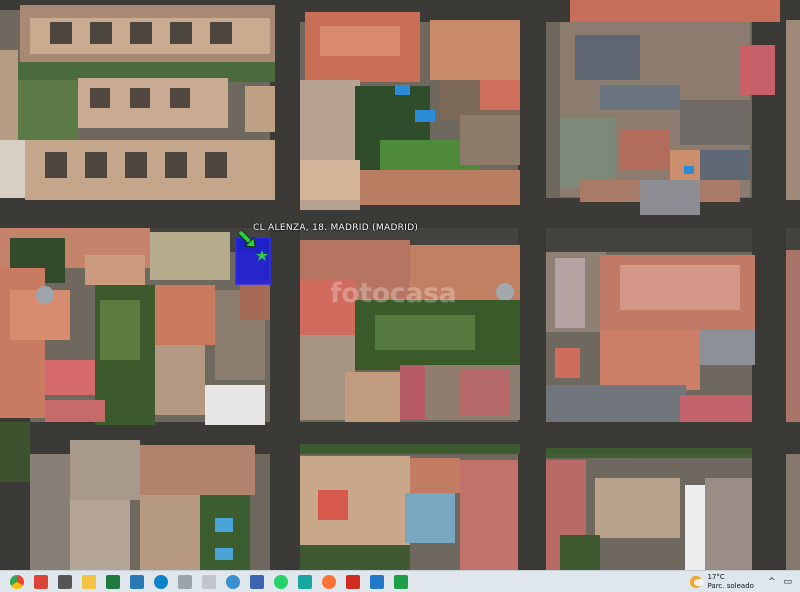  Describe the element at coordinates (281, 581) in the screenshot. I see `whatsapp-icon` at that location.